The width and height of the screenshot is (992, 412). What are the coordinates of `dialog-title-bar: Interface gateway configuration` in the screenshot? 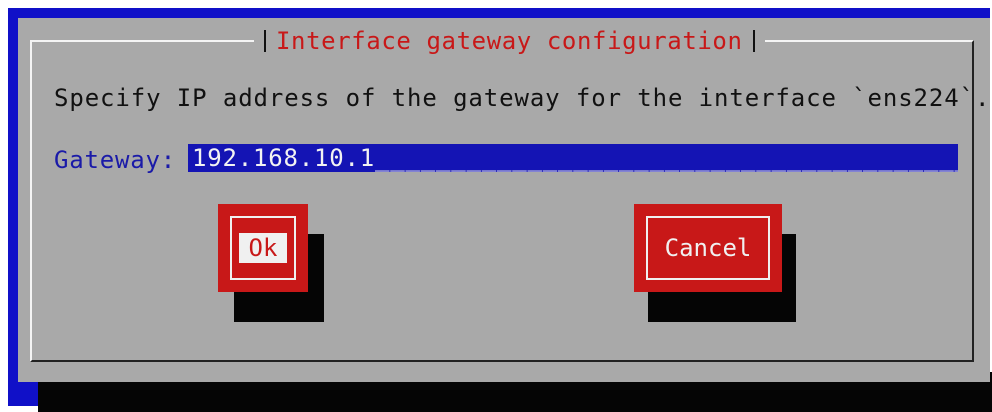 It's located at (509, 41).